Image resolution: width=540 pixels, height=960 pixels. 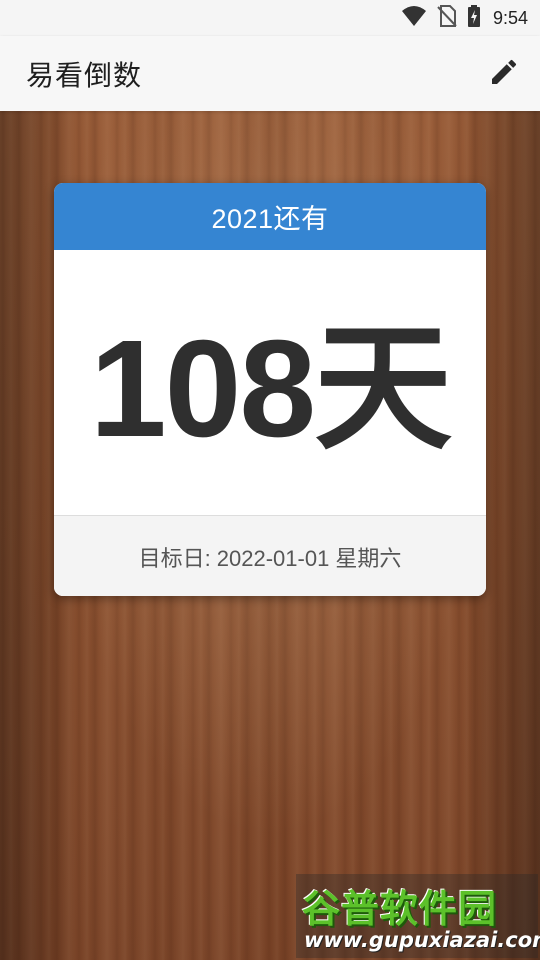 I want to click on wifi-icon, so click(x=414, y=18).